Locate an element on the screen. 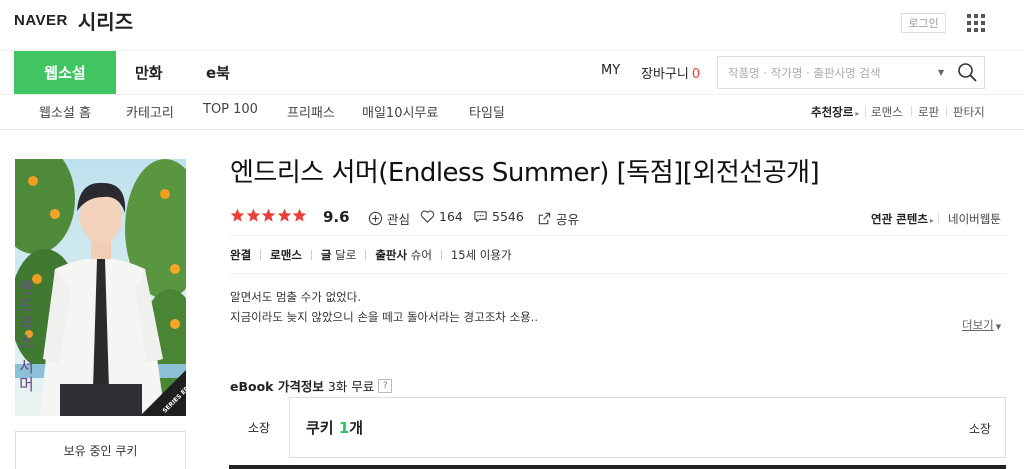  comment-count: 5546 is located at coordinates (508, 216).